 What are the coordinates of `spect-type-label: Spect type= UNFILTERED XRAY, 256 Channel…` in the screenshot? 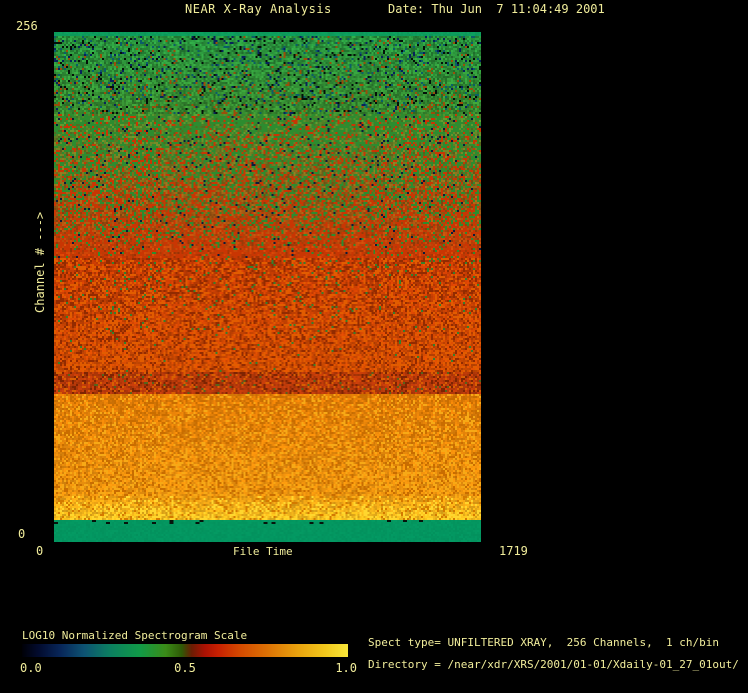 It's located at (543, 642).